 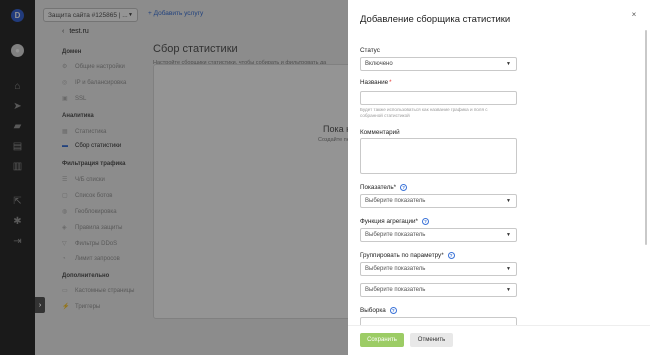 I want to click on aggregation-label: Функция агрегации*?, so click(x=395, y=221).